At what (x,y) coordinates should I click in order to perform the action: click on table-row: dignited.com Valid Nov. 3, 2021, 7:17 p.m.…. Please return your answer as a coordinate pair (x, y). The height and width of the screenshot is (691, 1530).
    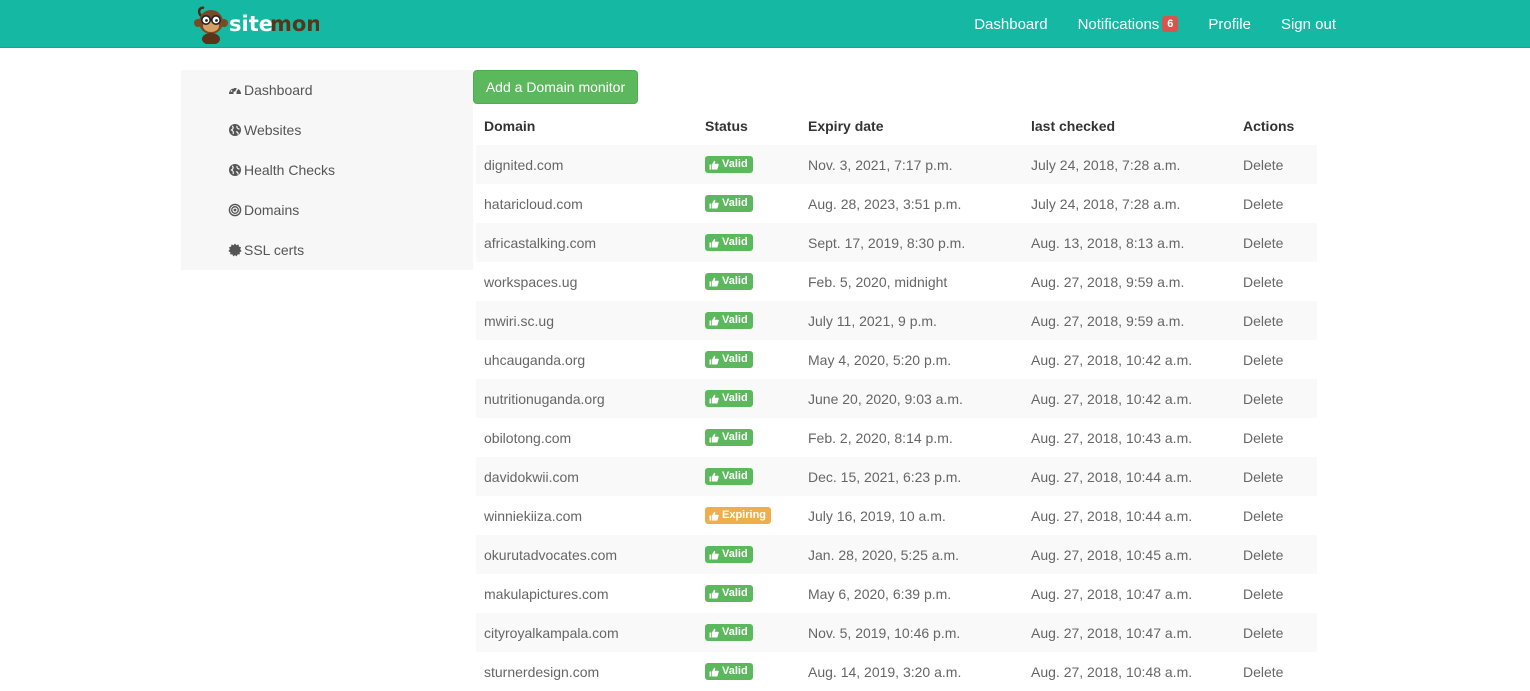
    Looking at the image, I should click on (896, 164).